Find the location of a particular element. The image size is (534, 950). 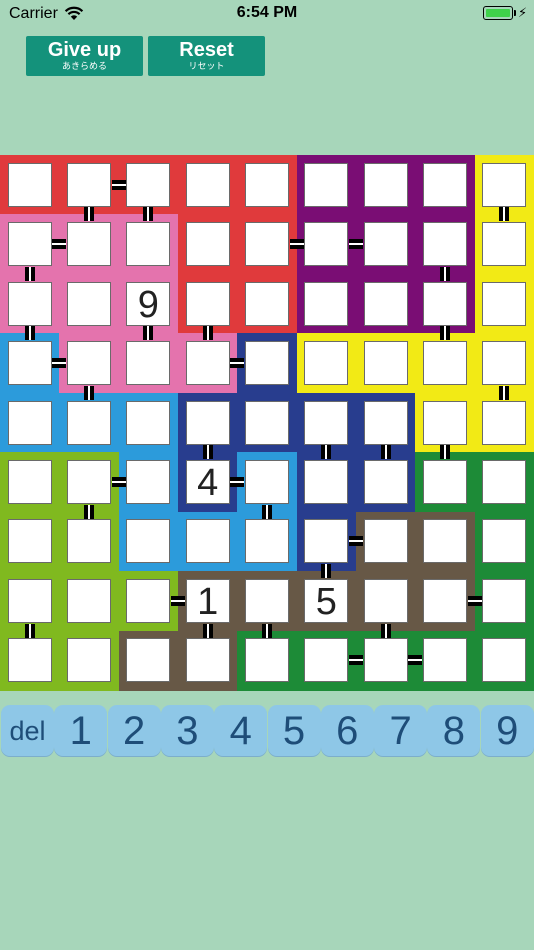

number-key-8: 8 is located at coordinates (454, 731).